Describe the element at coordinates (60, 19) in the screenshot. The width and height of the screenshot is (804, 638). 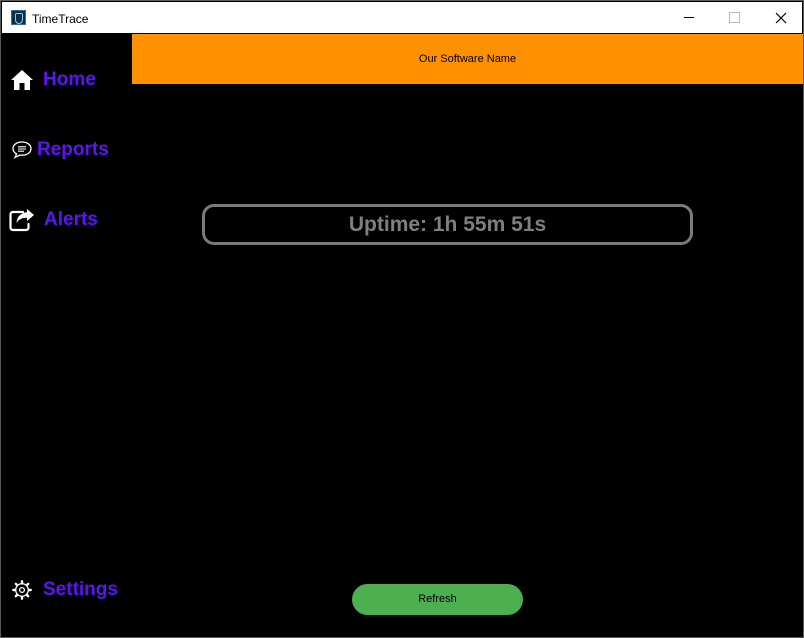
I see `window-title: TimeTrace` at that location.